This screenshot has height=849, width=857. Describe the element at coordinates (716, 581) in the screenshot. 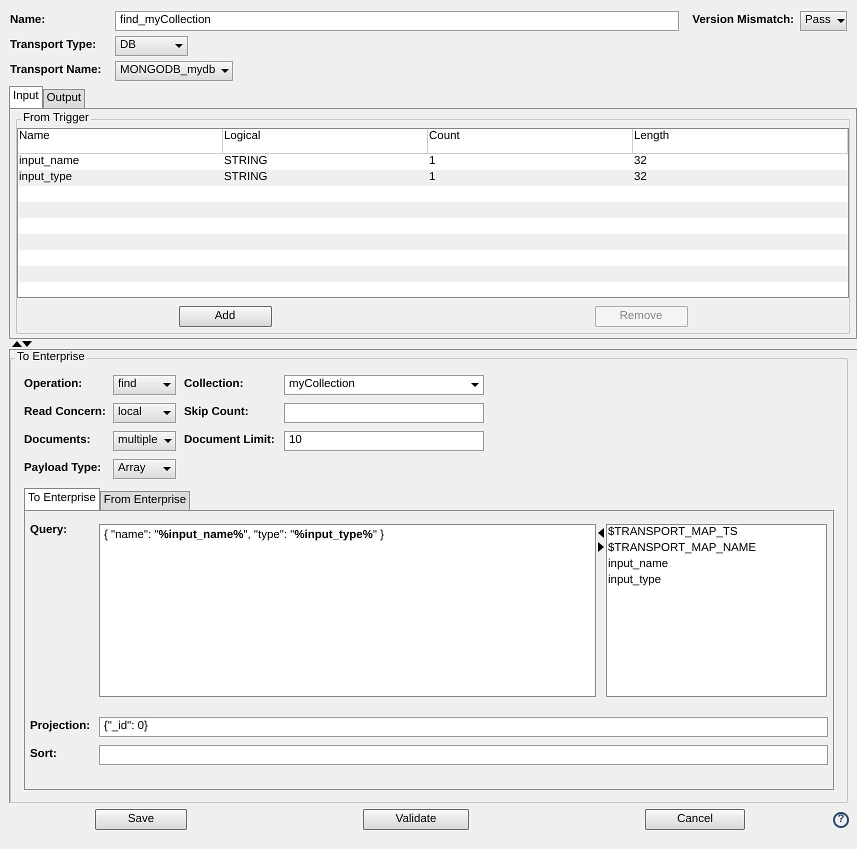

I see `list-item: input_type` at that location.